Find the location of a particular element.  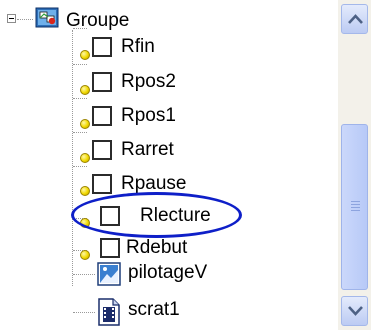

tree-root-label: Groupe is located at coordinates (97, 21).